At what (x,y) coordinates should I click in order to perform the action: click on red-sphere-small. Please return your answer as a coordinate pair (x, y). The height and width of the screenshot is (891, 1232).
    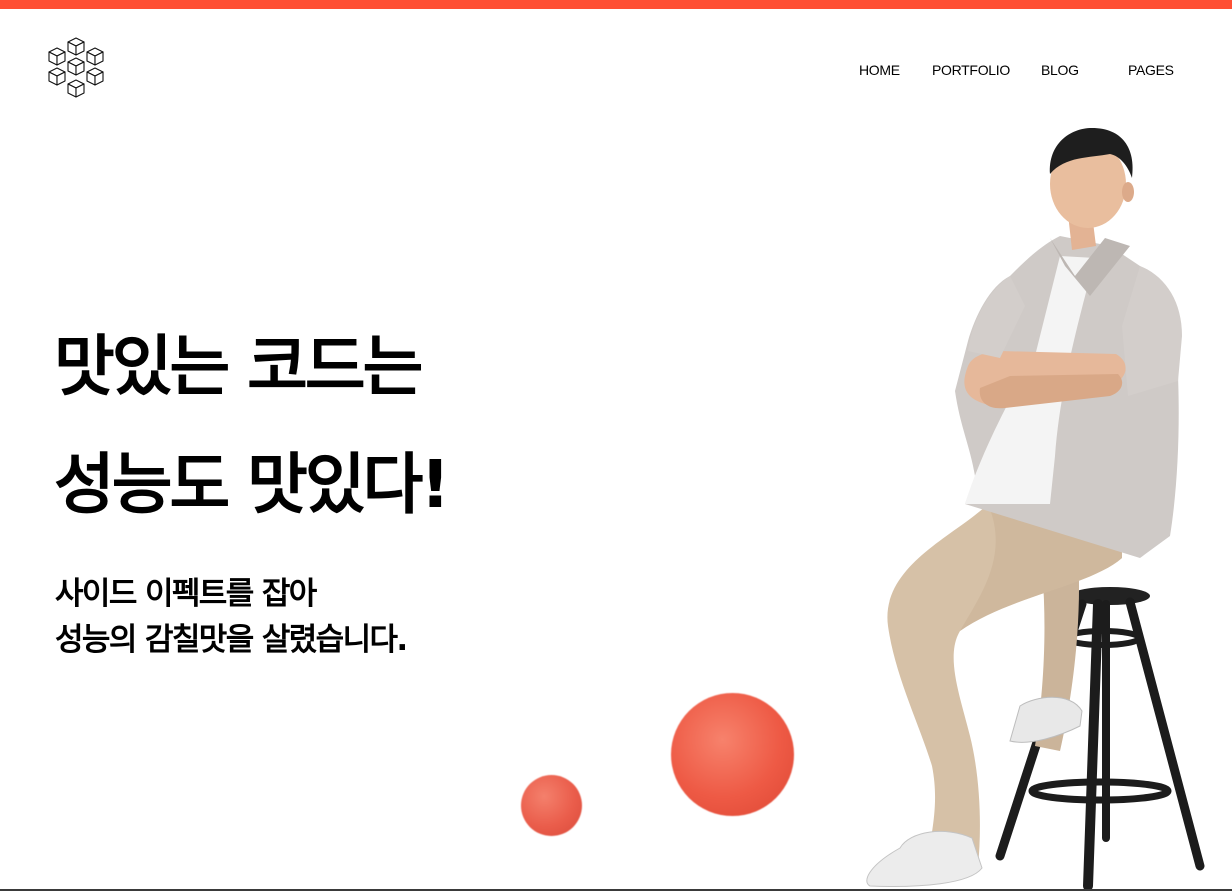
    Looking at the image, I should click on (551, 805).